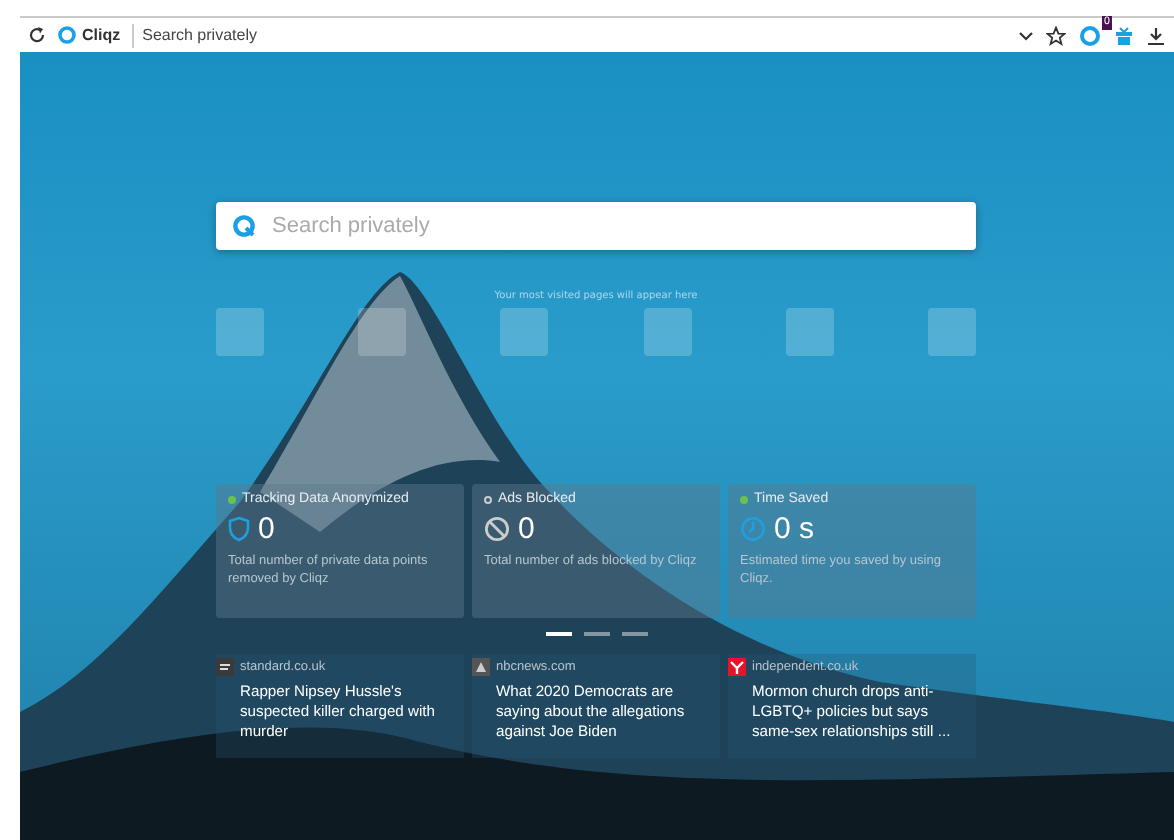 Image resolution: width=1174 pixels, height=840 pixels. I want to click on pager-indicator, so click(558, 634).